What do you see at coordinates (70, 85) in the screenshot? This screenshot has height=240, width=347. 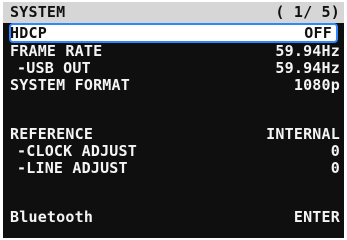 I see `menu-item-label: SYSTEM FORMAT` at bounding box center [70, 85].